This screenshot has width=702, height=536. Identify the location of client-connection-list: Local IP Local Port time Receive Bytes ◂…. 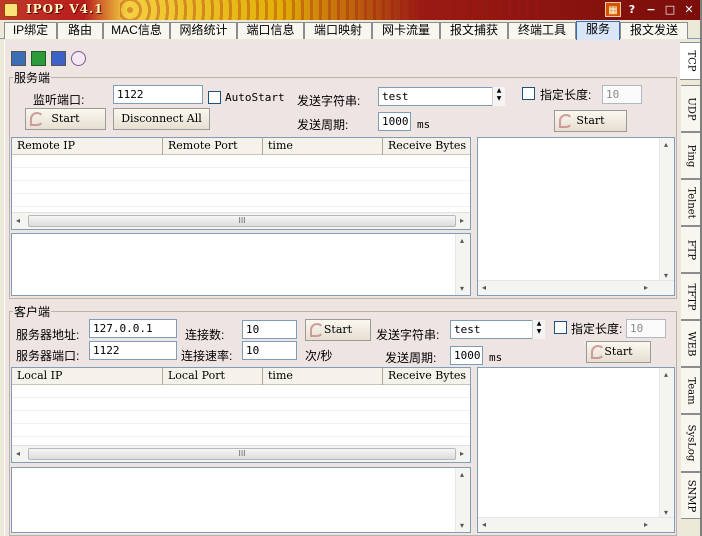
(241, 415).